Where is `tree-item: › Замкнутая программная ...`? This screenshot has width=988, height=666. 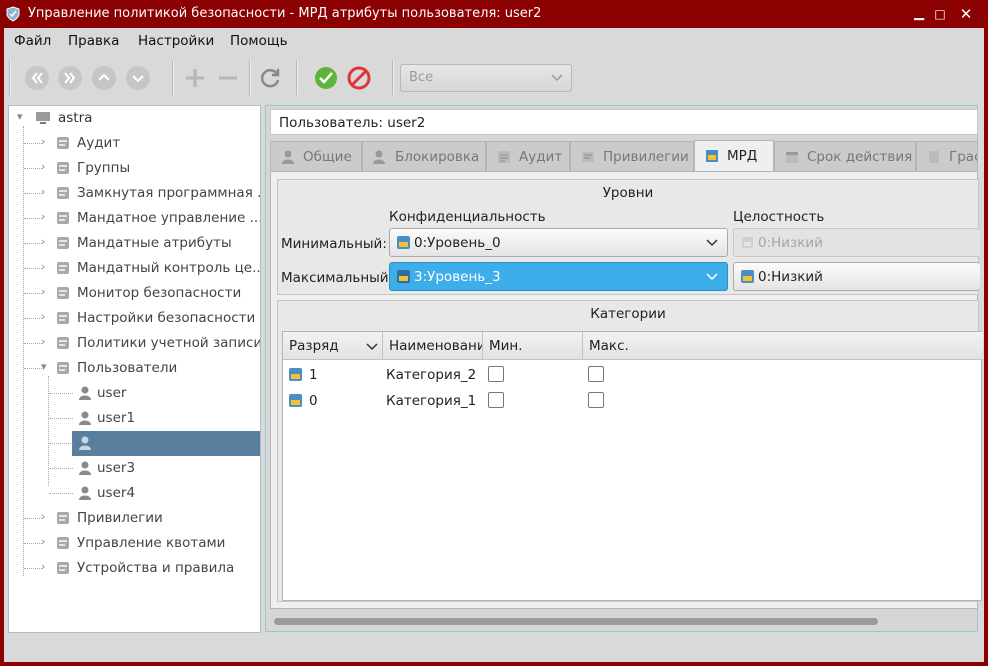
tree-item: › Замкнутая программная ... is located at coordinates (134, 193).